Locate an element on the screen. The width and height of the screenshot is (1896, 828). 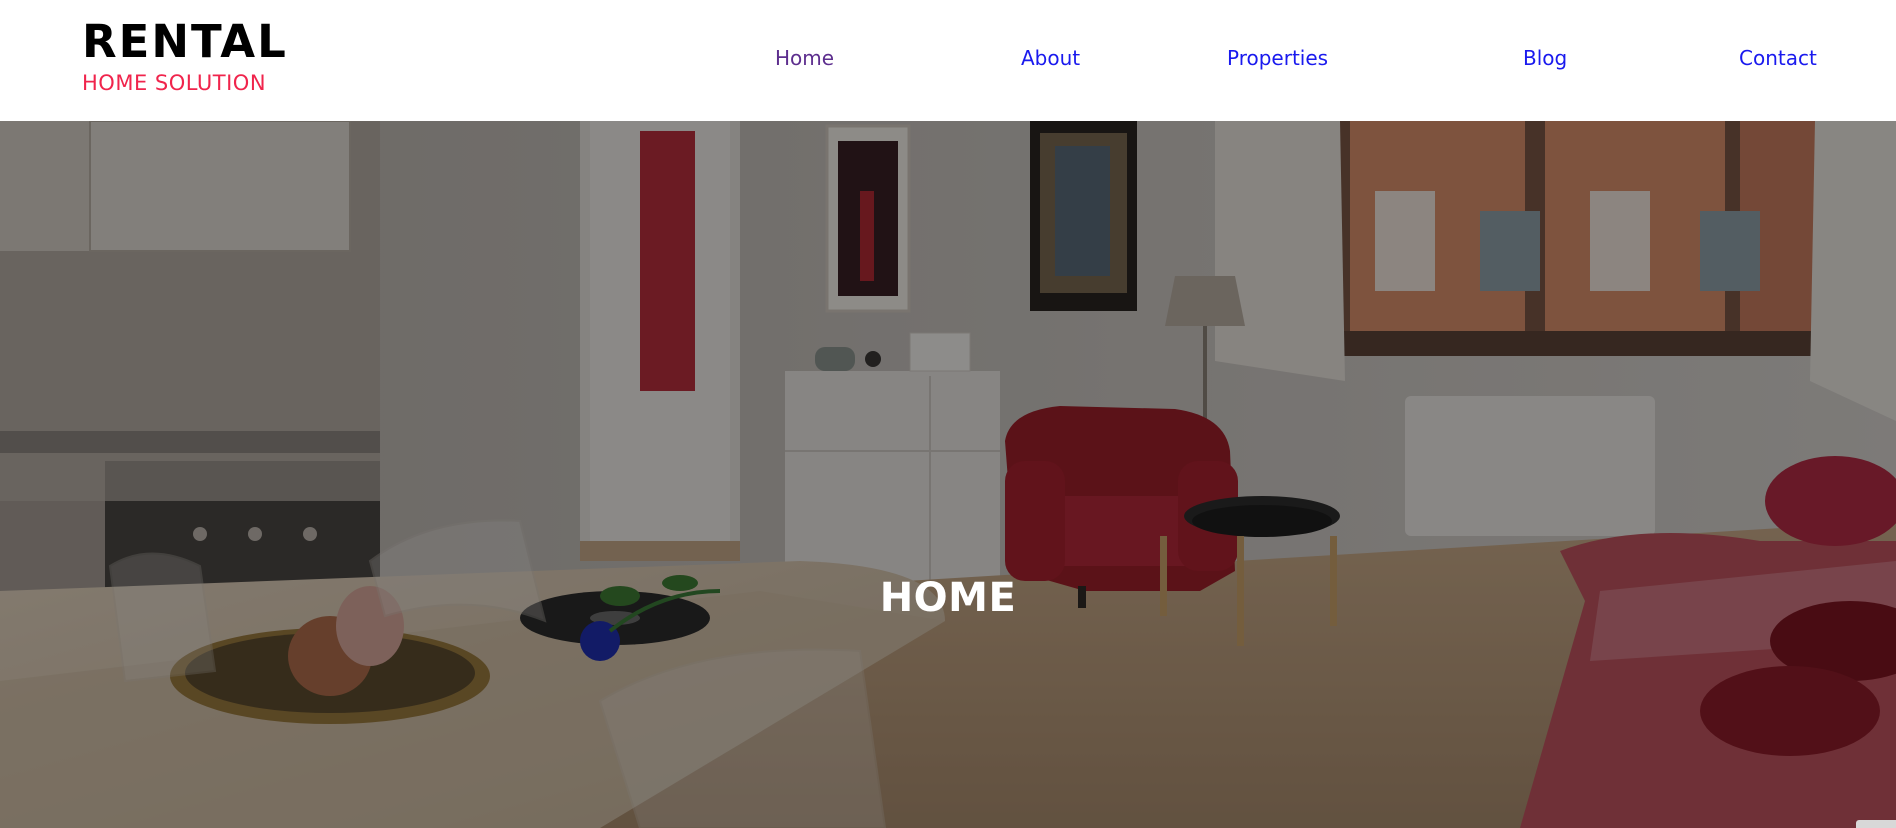
nav-about-link: About is located at coordinates (1050, 58).